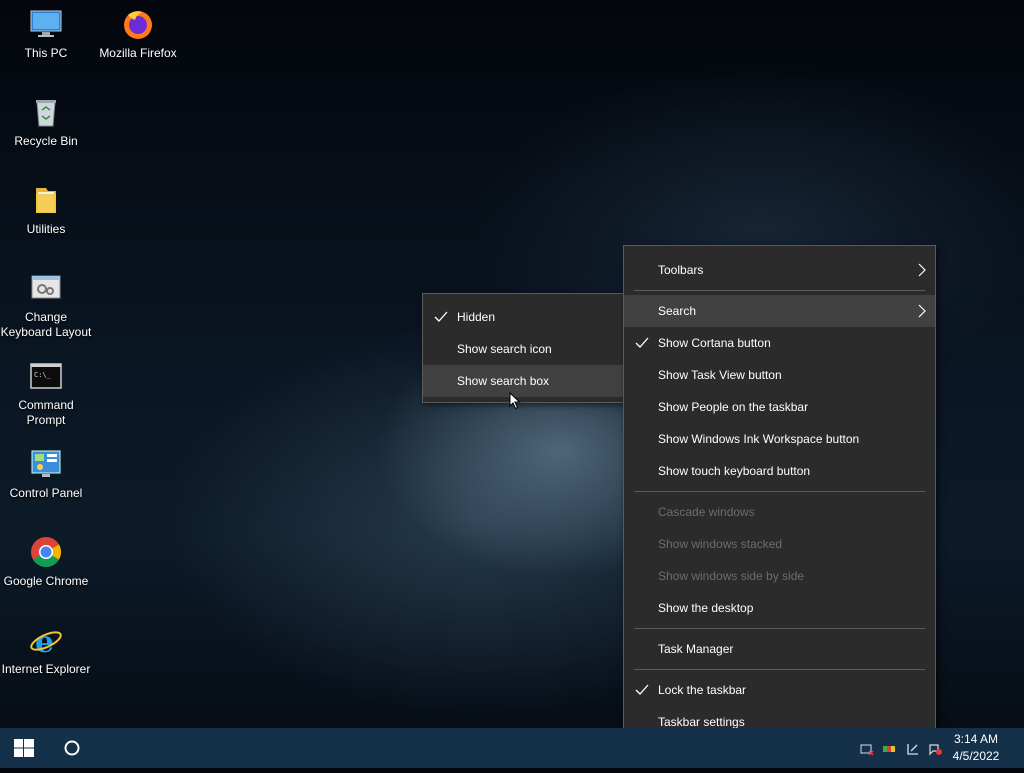  What do you see at coordinates (46, 23) in the screenshot?
I see `this-pc-icon` at bounding box center [46, 23].